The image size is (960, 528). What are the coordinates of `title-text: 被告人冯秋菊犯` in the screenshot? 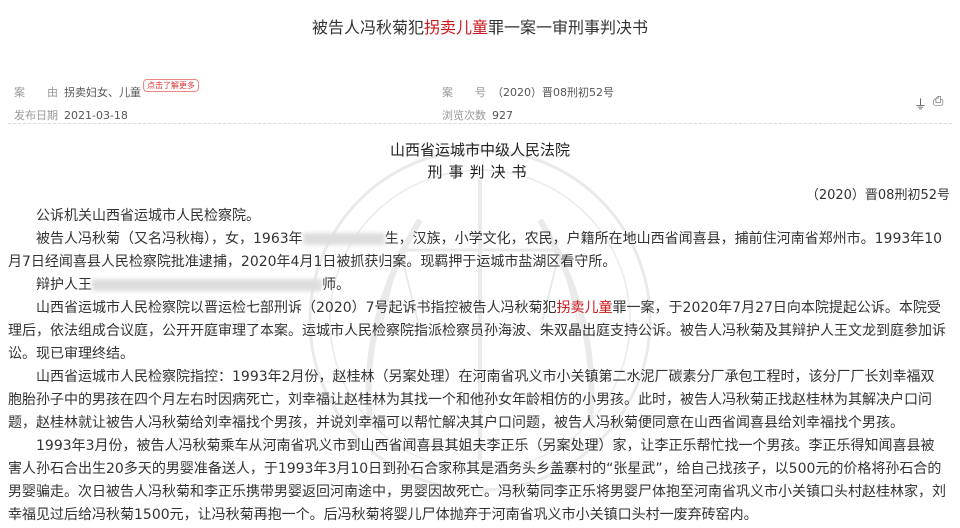 It's located at (367, 27).